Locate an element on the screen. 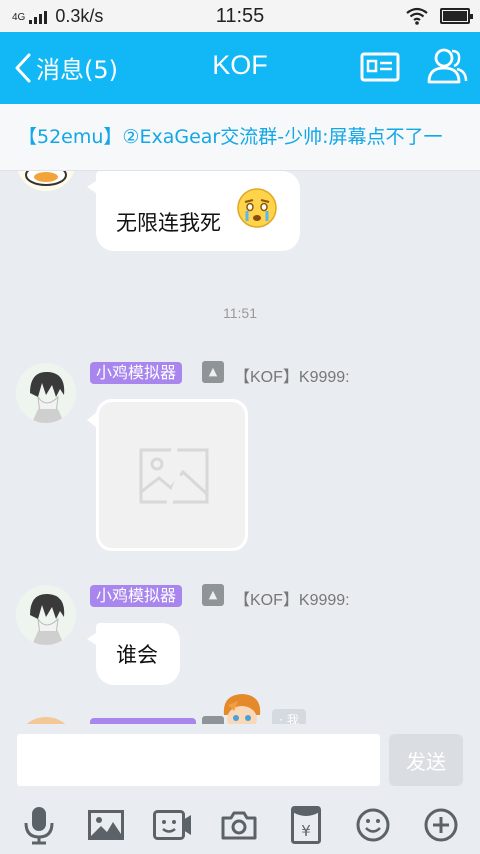  message-bubble: 无限连我死 is located at coordinates (193, 211).